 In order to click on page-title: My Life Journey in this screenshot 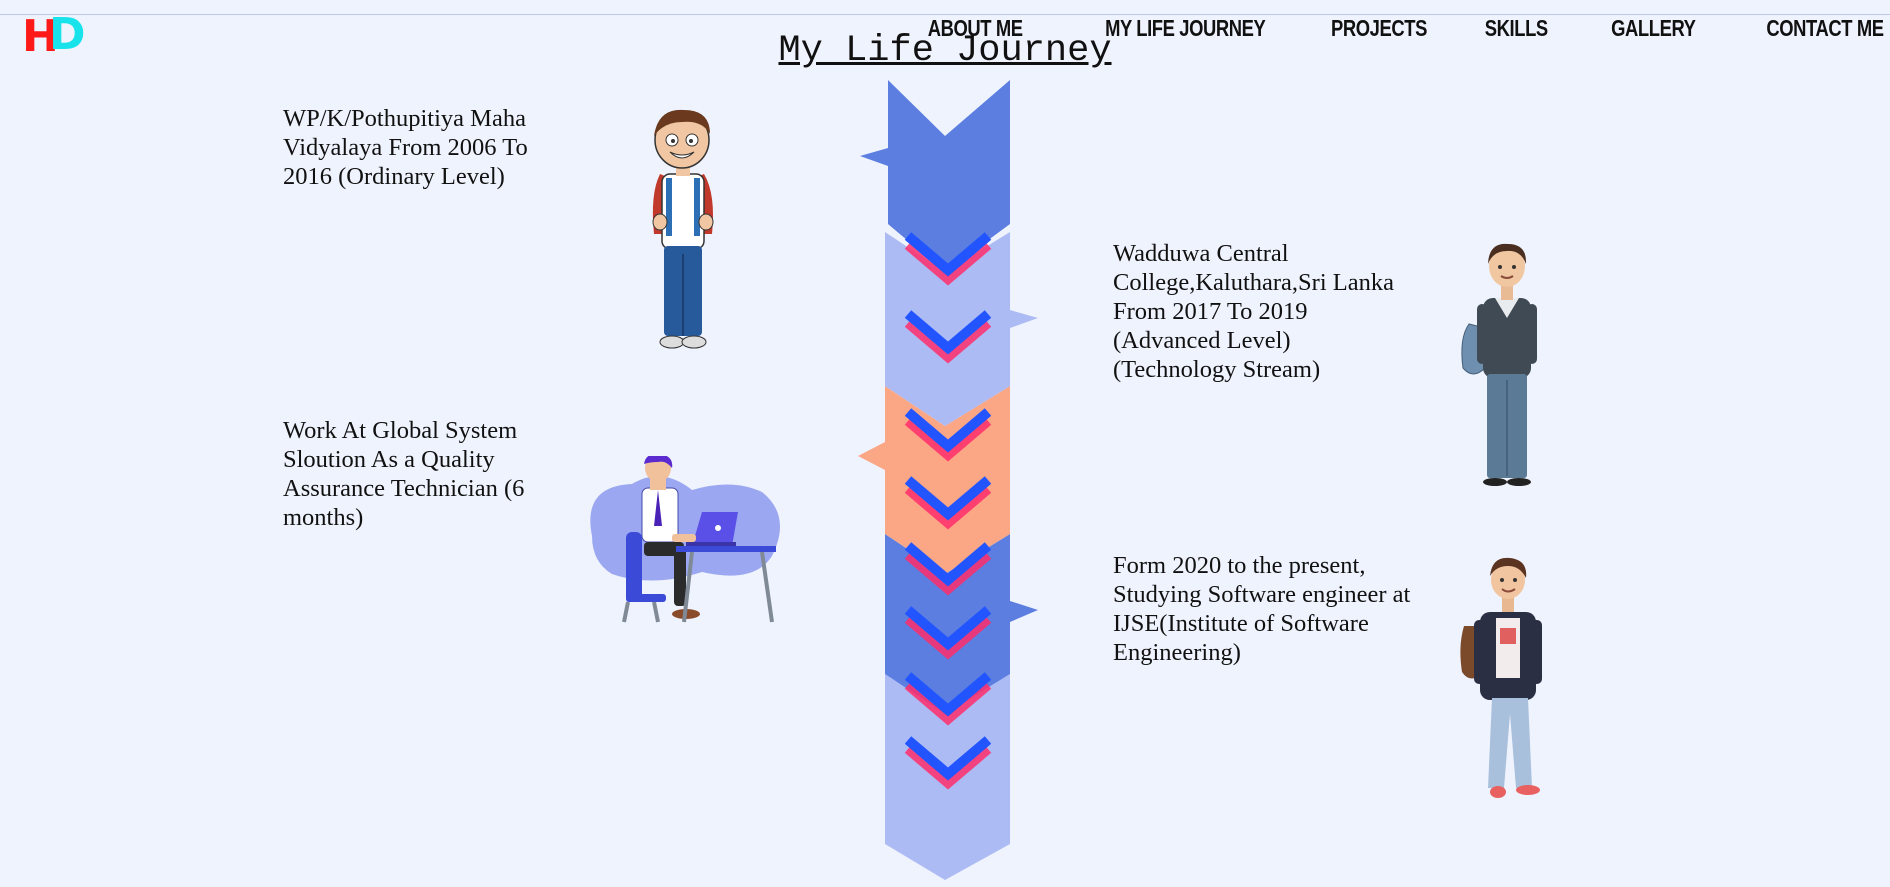, I will do `click(945, 51)`.